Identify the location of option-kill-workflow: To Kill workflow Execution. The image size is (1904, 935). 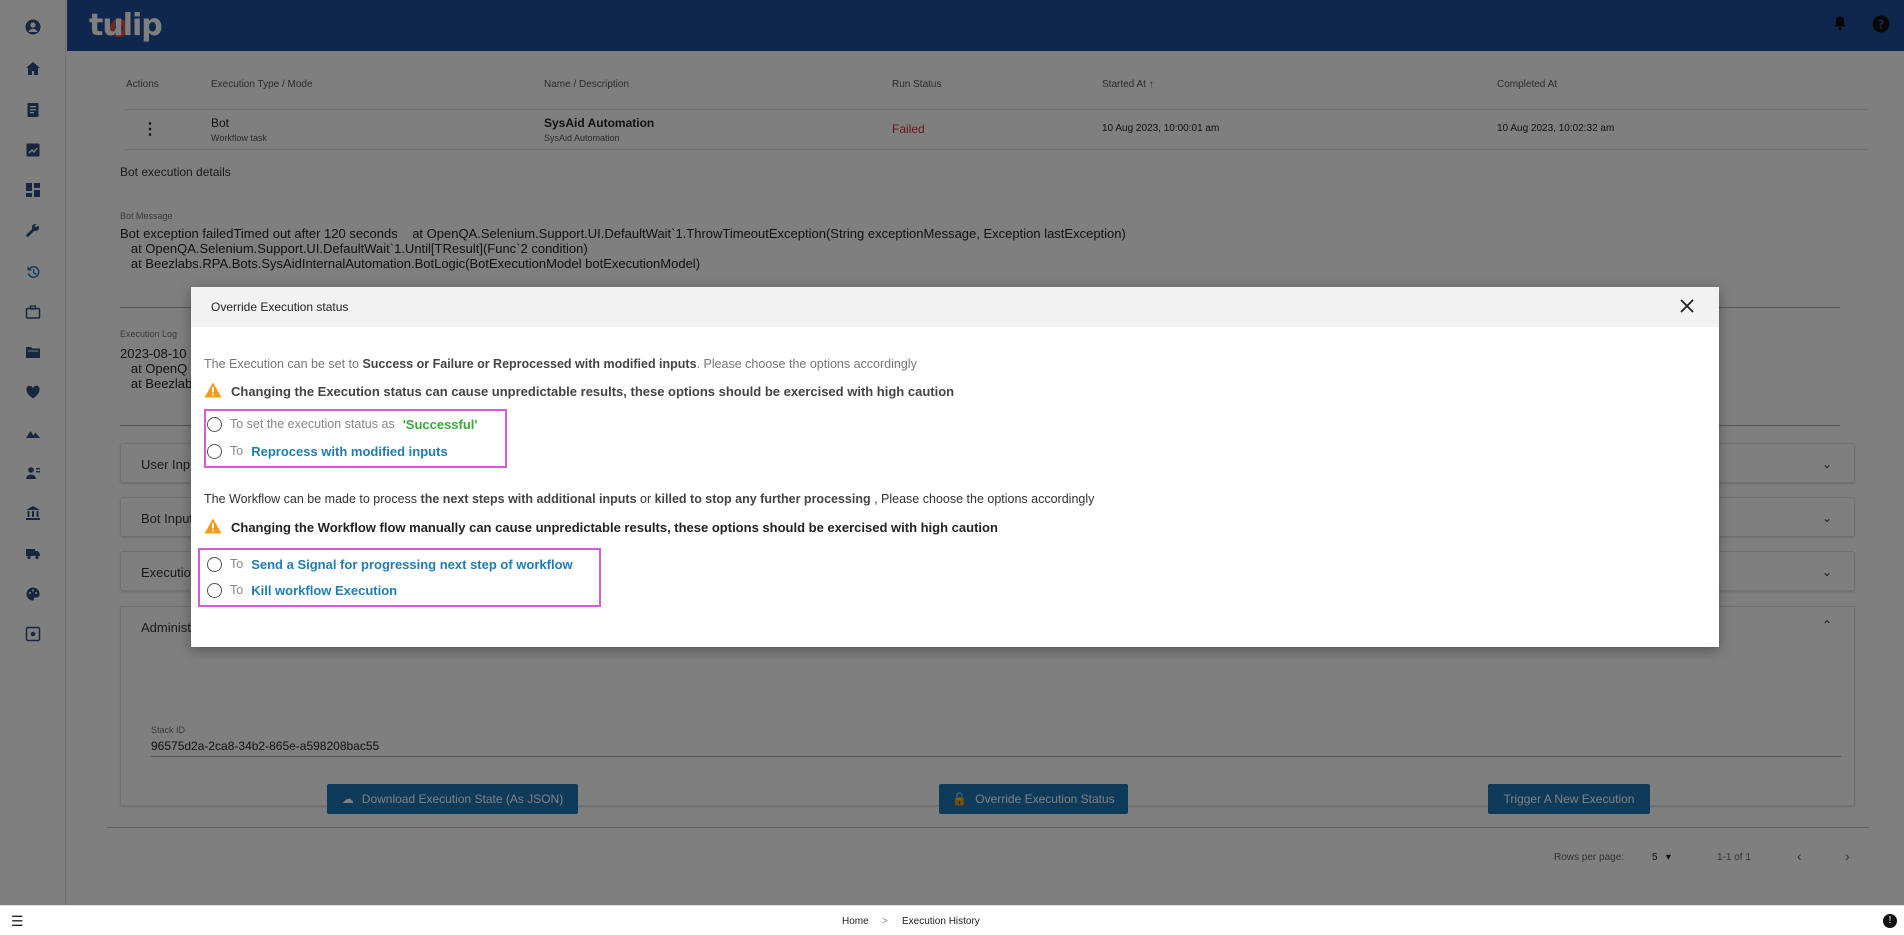
(302, 590).